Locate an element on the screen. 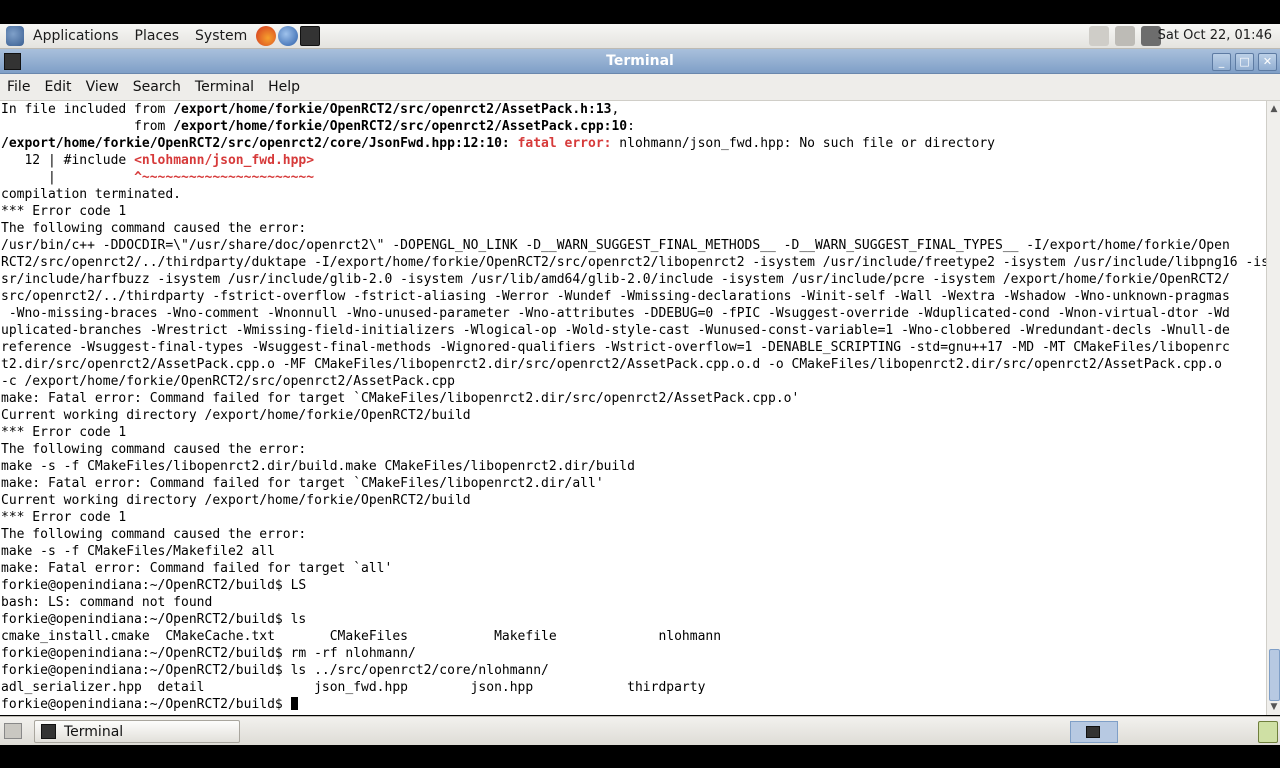 Image resolution: width=1280 pixels, height=768 pixels. applications-menu: Applications is located at coordinates (76, 36).